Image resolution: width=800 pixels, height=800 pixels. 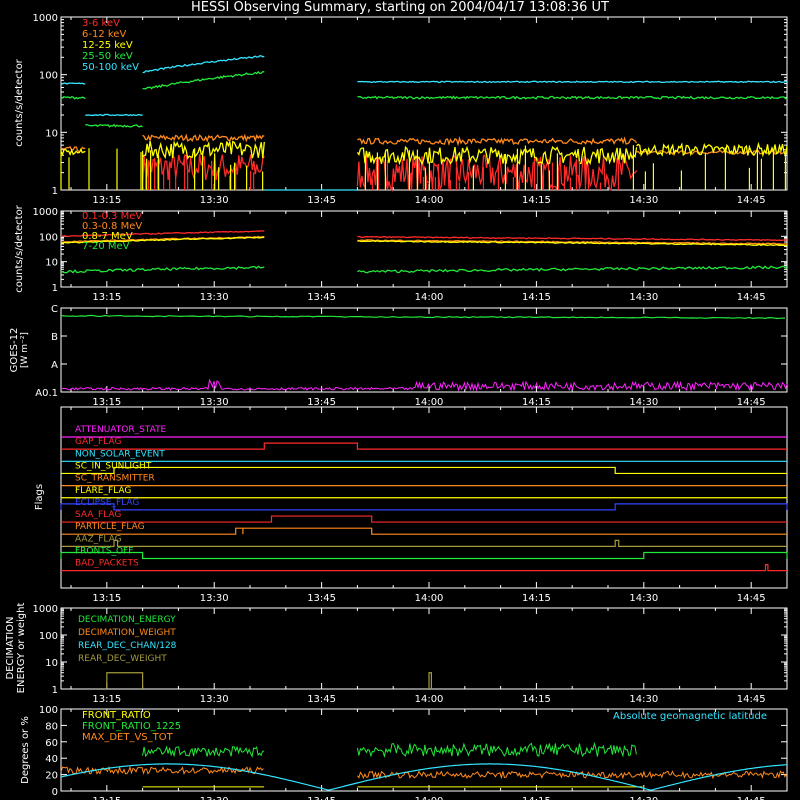 I want to click on legend-50-100-kev: 50-100 keV, so click(x=110, y=67).